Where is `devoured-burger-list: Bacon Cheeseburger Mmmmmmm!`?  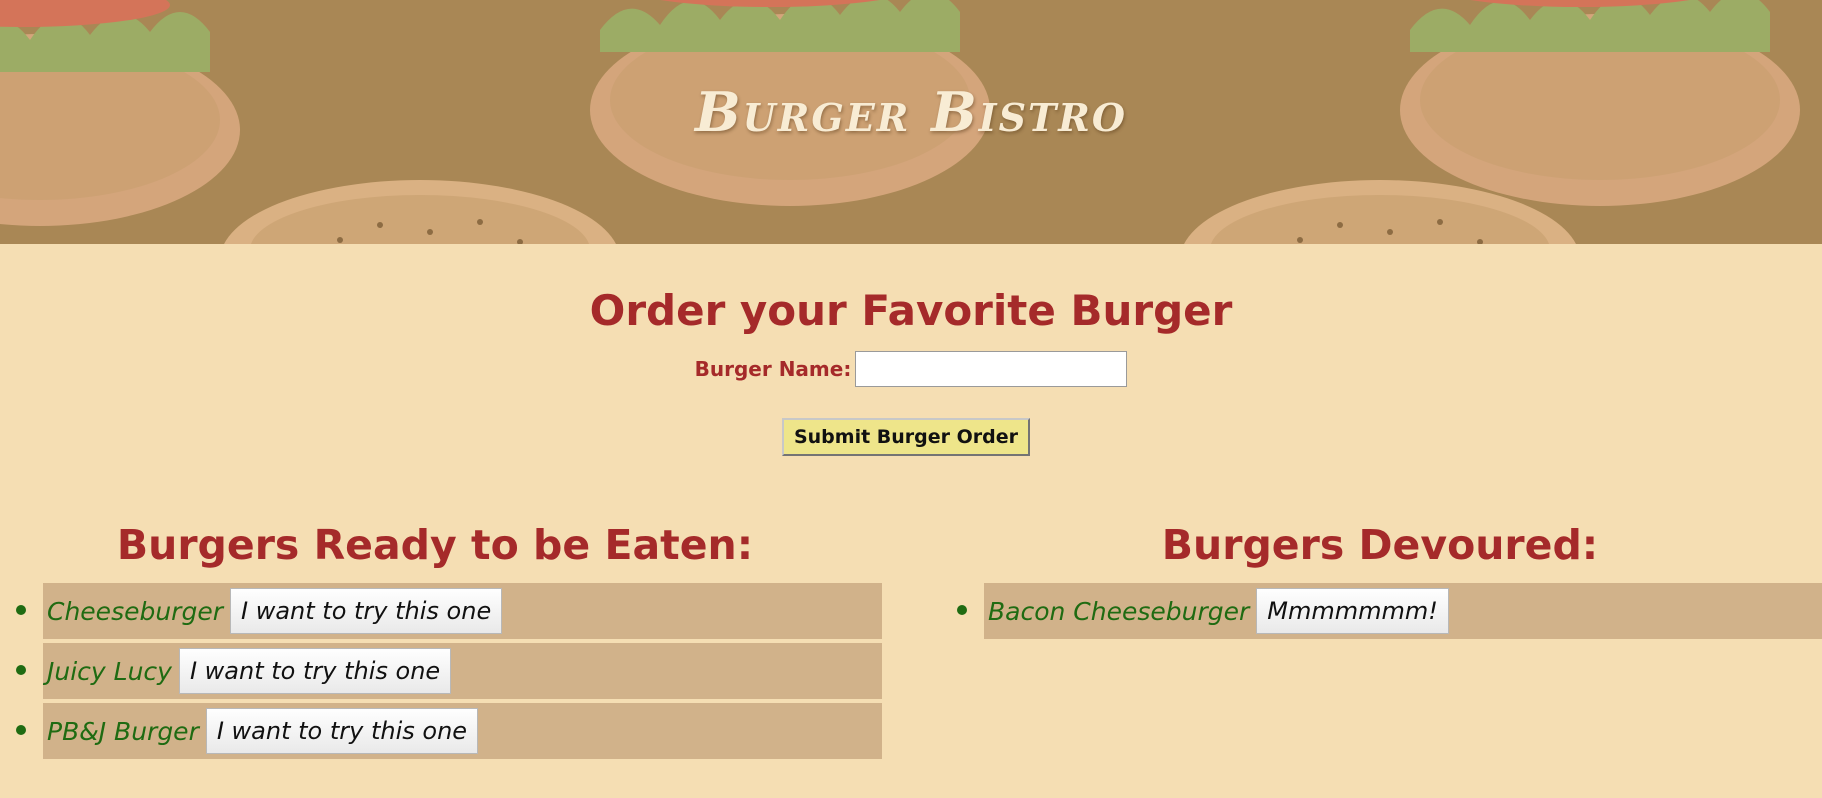 devoured-burger-list: Bacon Cheeseburger Mmmmmmm! is located at coordinates (1389, 613).